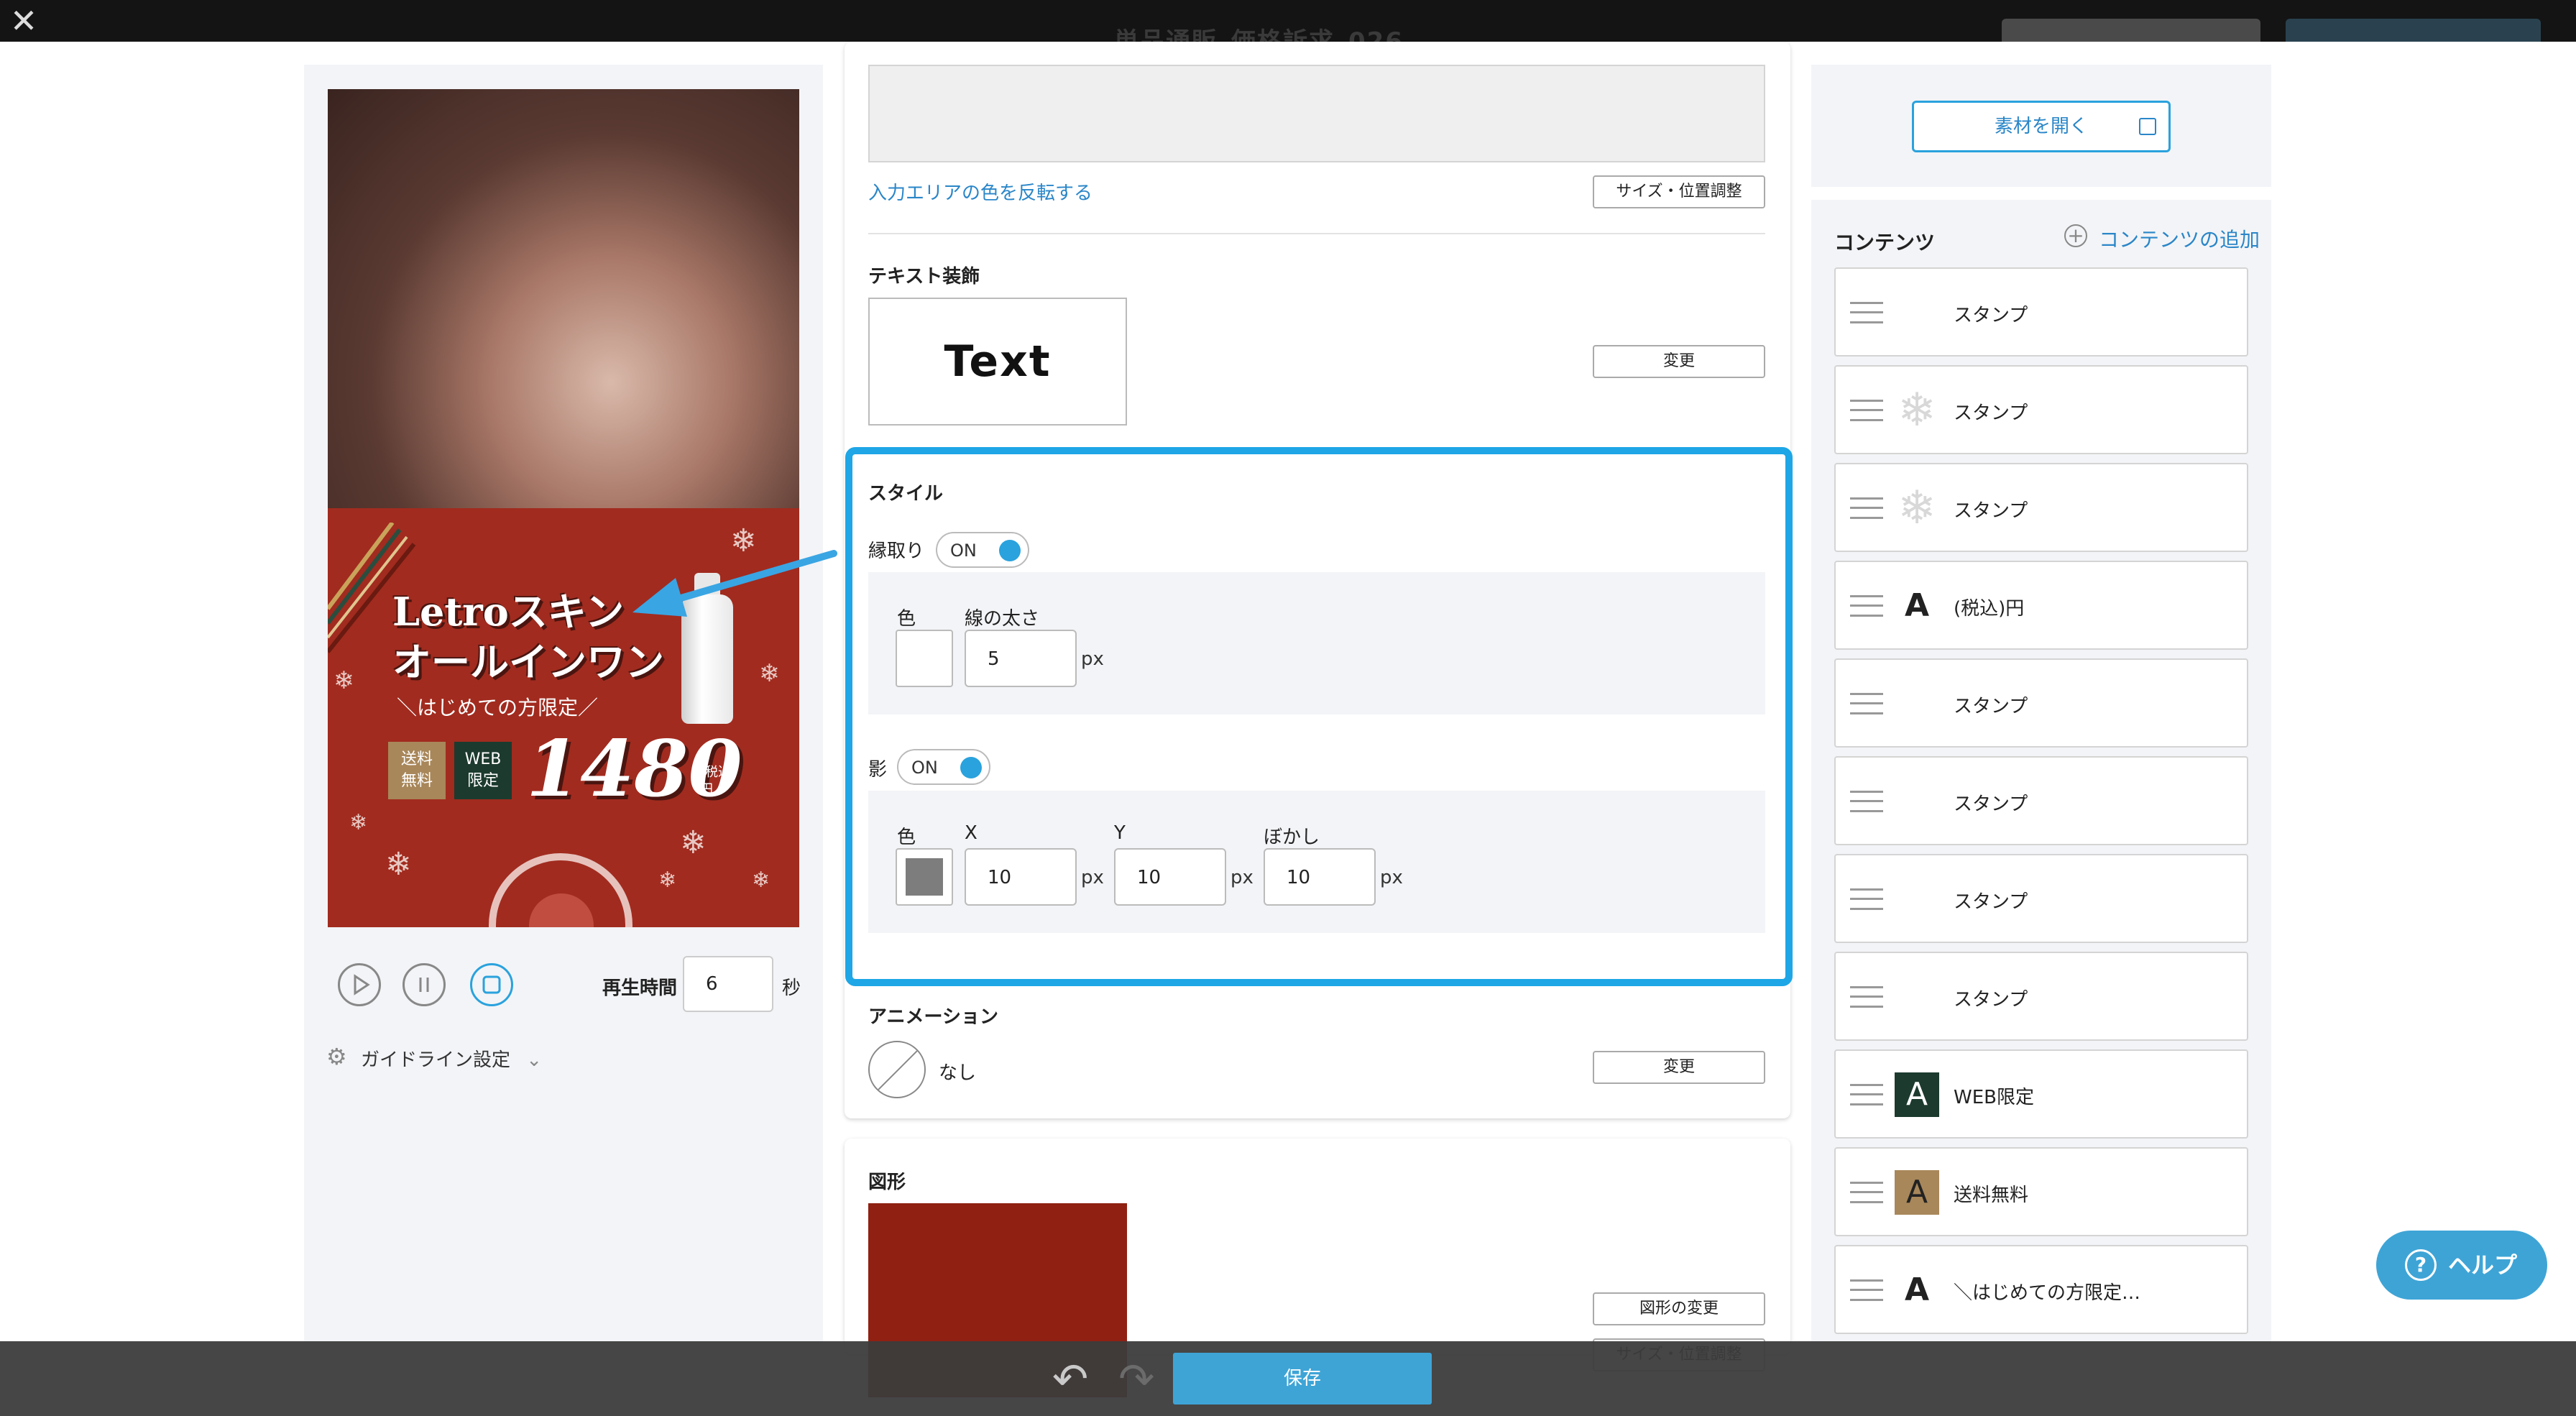  I want to click on badge-web-only: WEB 限定, so click(483, 770).